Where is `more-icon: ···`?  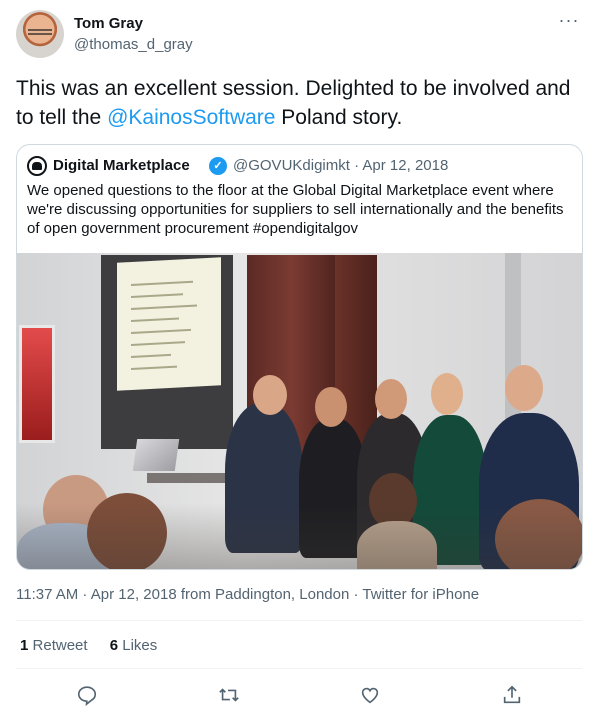
more-icon: ··· is located at coordinates (569, 23).